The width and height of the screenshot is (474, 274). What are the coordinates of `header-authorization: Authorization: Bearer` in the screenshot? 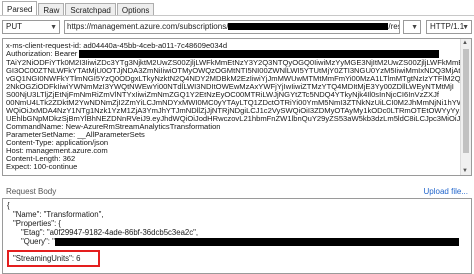 It's located at (43, 53).